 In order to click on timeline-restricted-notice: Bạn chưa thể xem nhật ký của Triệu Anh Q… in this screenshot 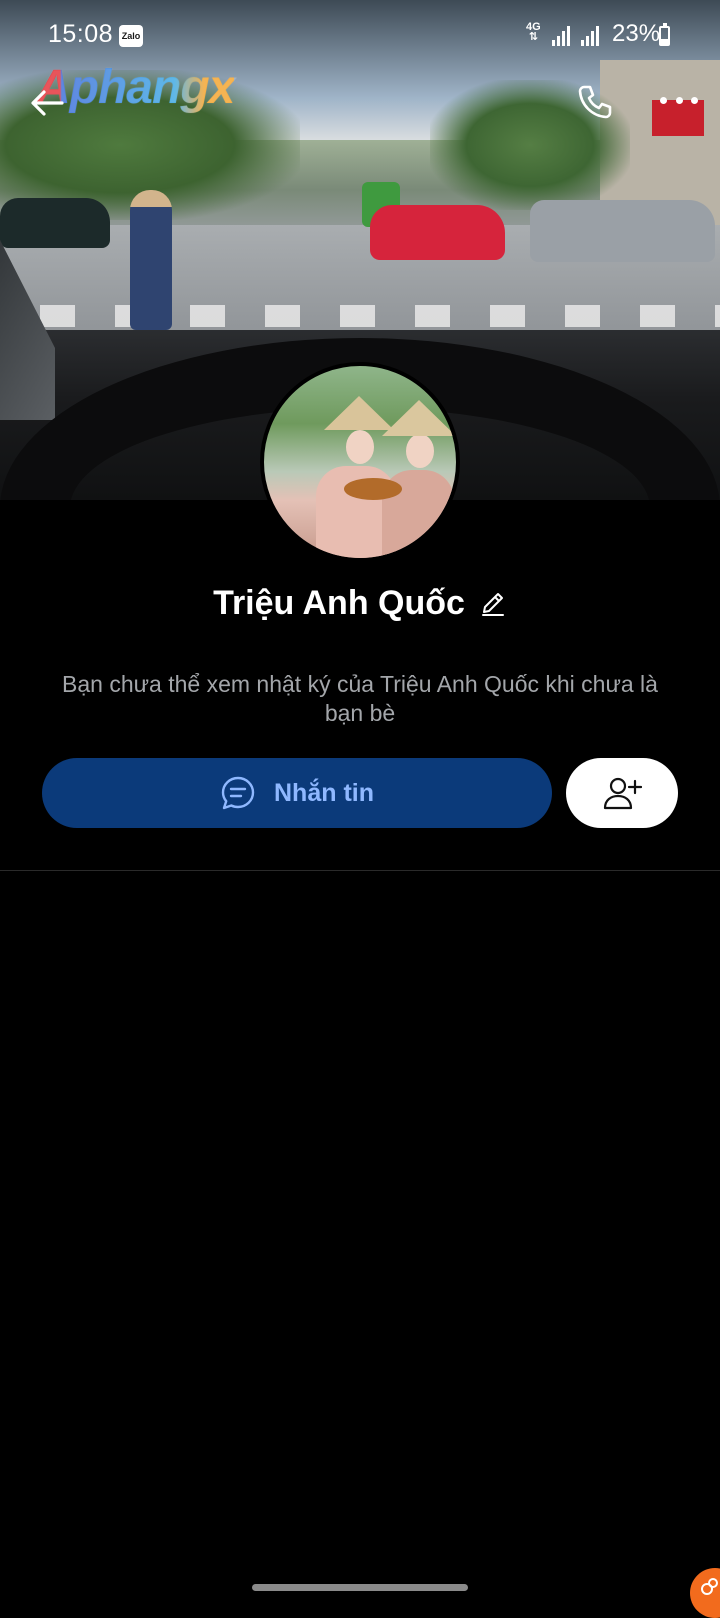, I will do `click(360, 698)`.